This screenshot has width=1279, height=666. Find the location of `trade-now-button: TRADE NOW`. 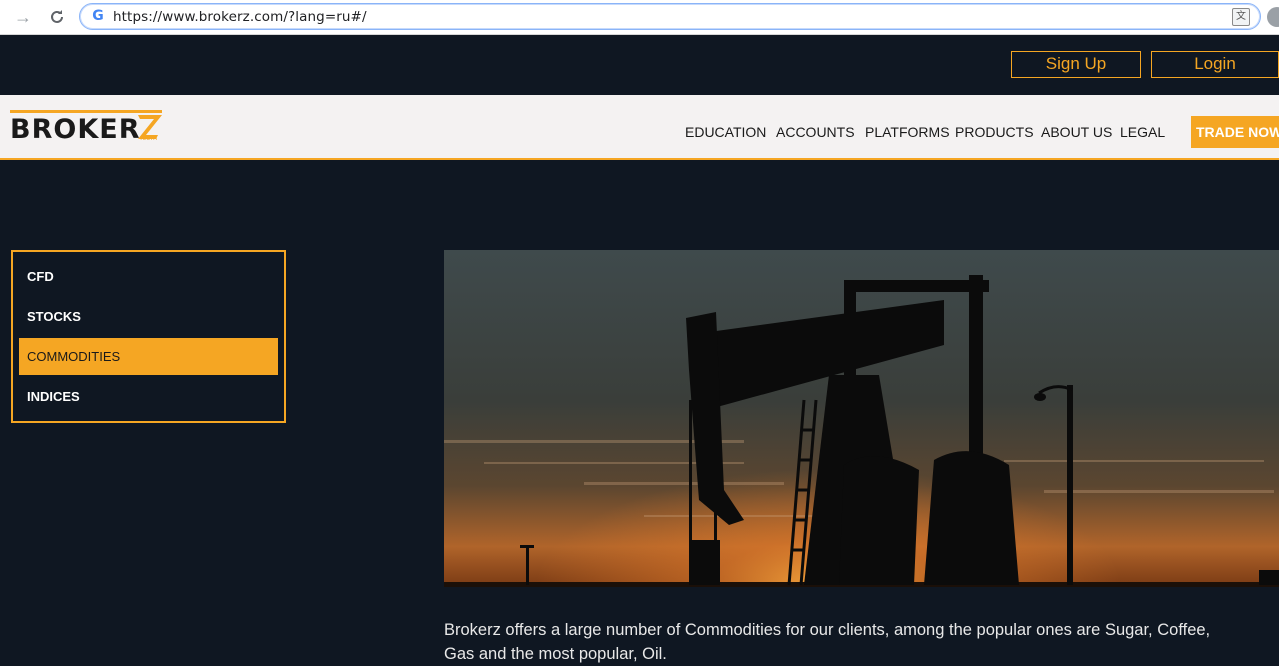

trade-now-button: TRADE NOW is located at coordinates (1235, 132).